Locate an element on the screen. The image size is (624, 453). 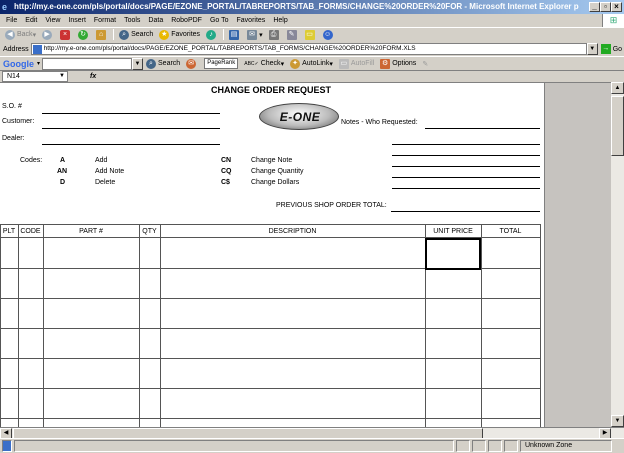
autofill-button: ▭ AutoFill is located at coordinates (356, 63).